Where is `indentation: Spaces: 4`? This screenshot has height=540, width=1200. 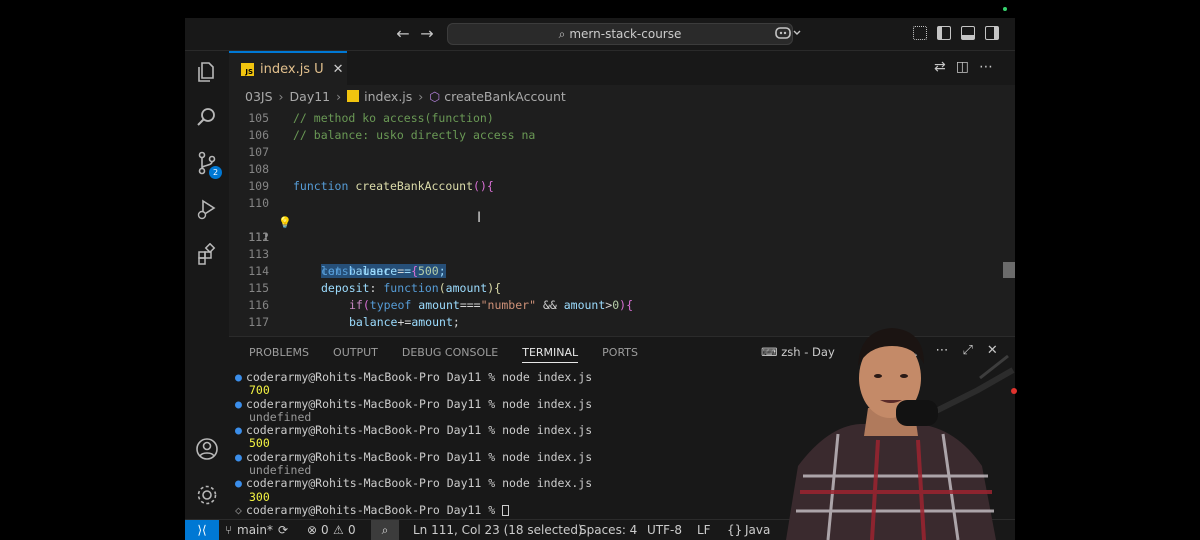 indentation: Spaces: 4 is located at coordinates (608, 530).